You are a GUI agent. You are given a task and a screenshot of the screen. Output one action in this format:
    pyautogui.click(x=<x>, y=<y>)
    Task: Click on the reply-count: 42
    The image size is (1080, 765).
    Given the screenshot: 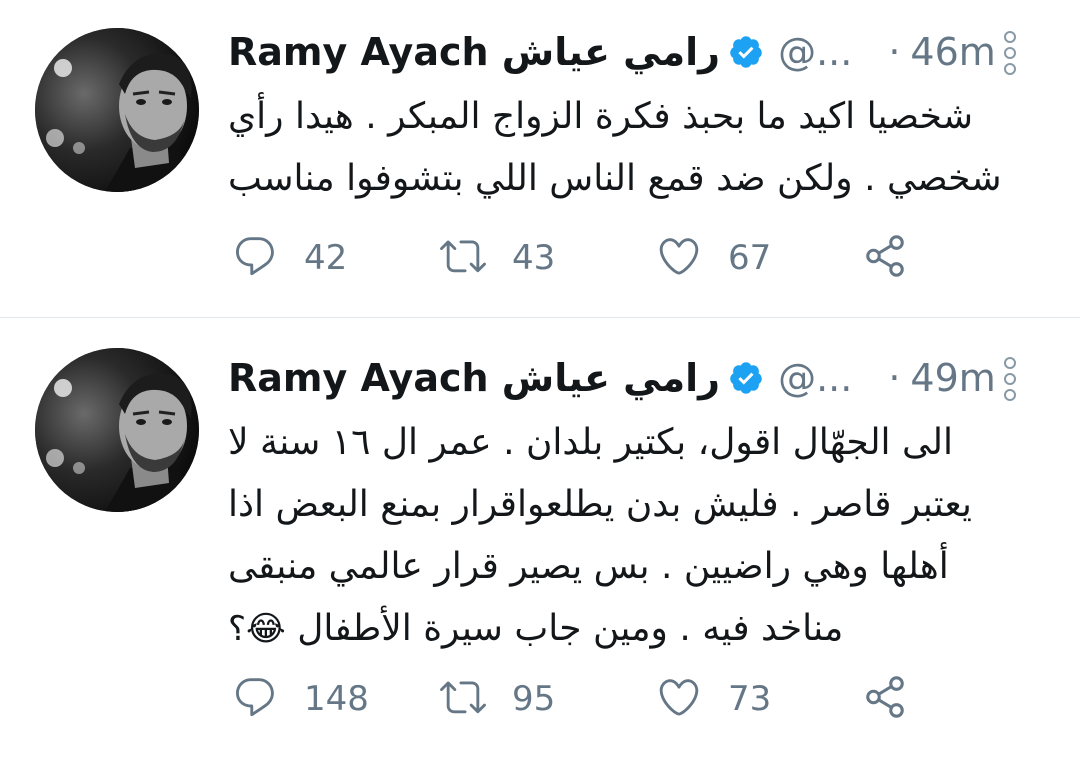 What is the action you would take?
    pyautogui.click(x=326, y=258)
    